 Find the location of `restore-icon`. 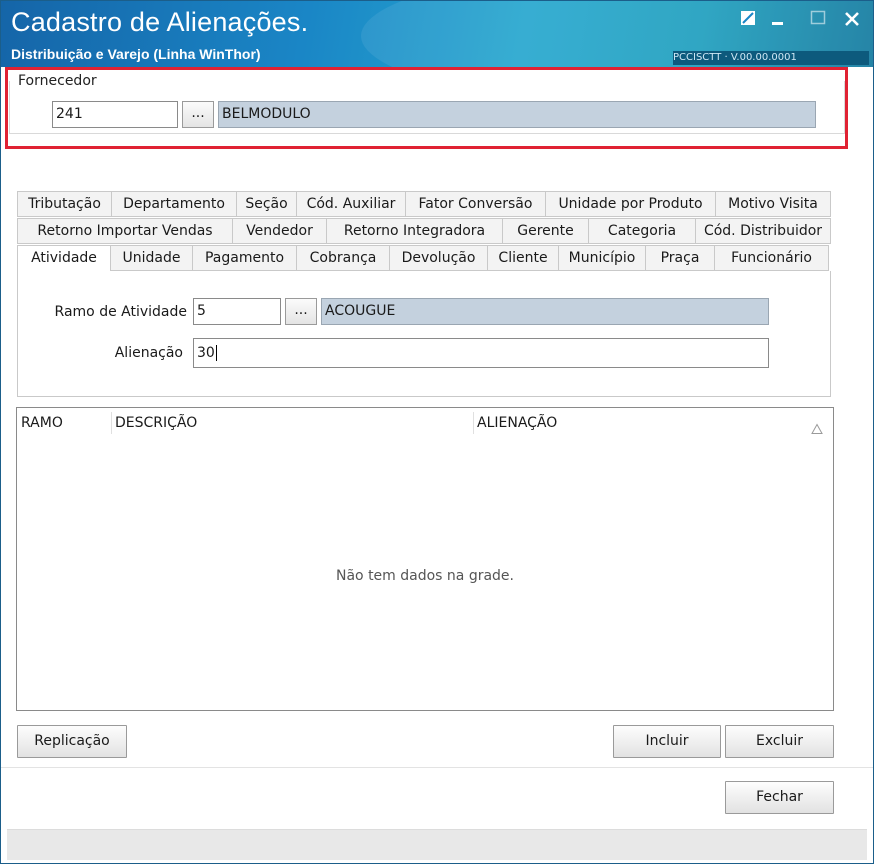

restore-icon is located at coordinates (748, 20).